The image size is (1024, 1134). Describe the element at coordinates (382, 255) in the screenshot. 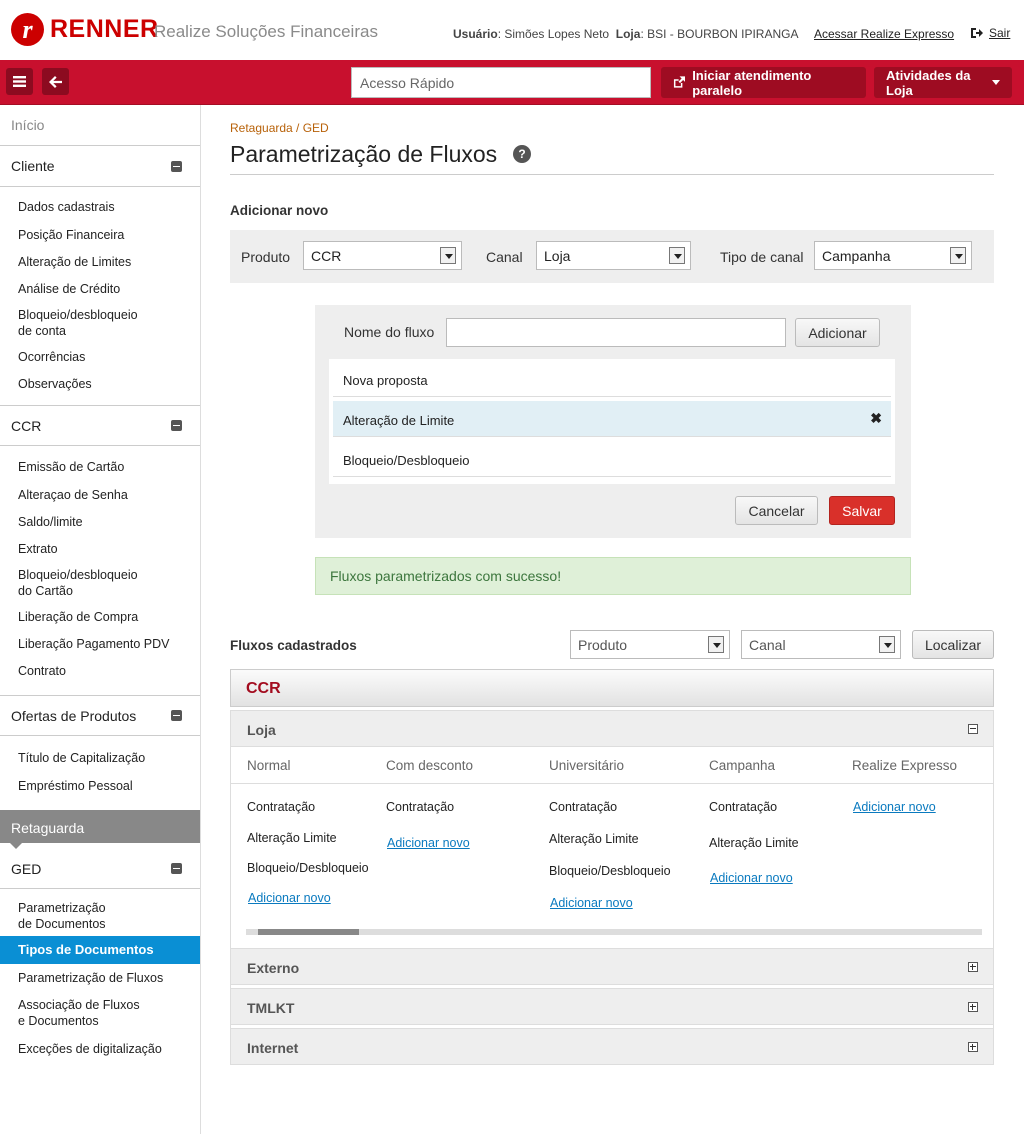

I see `product-select: CCR` at that location.